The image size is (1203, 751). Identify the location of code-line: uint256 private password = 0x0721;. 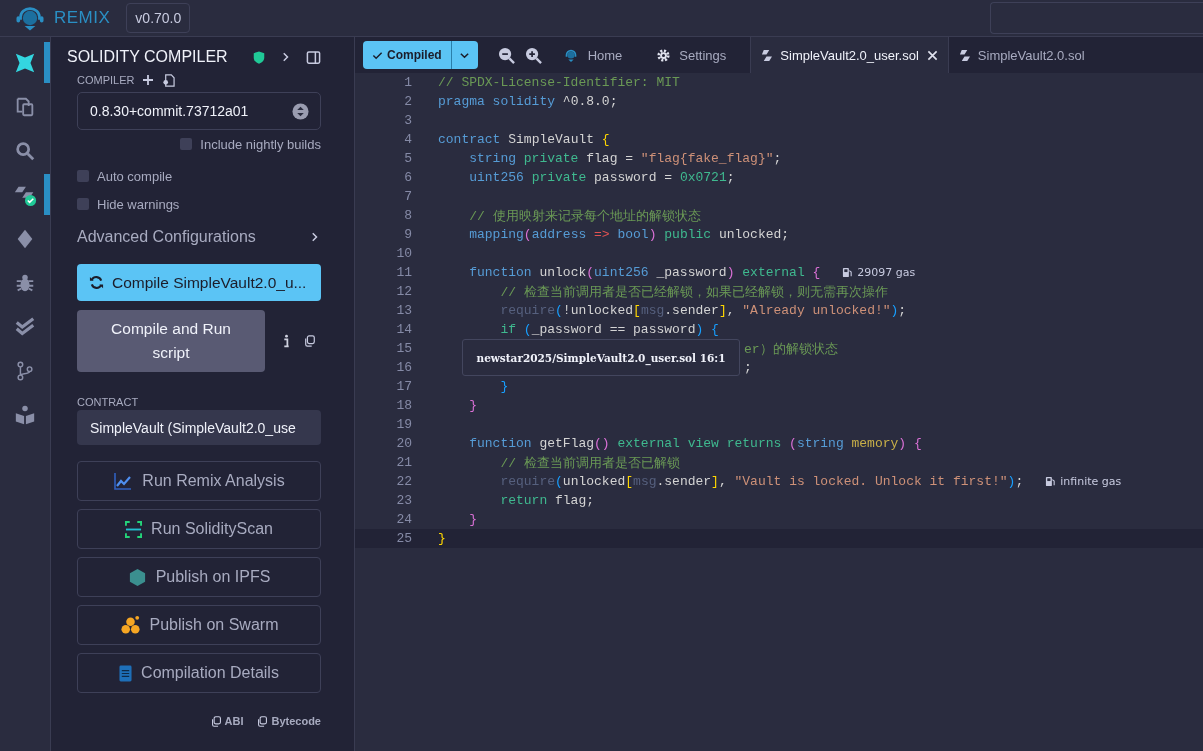
(601, 177).